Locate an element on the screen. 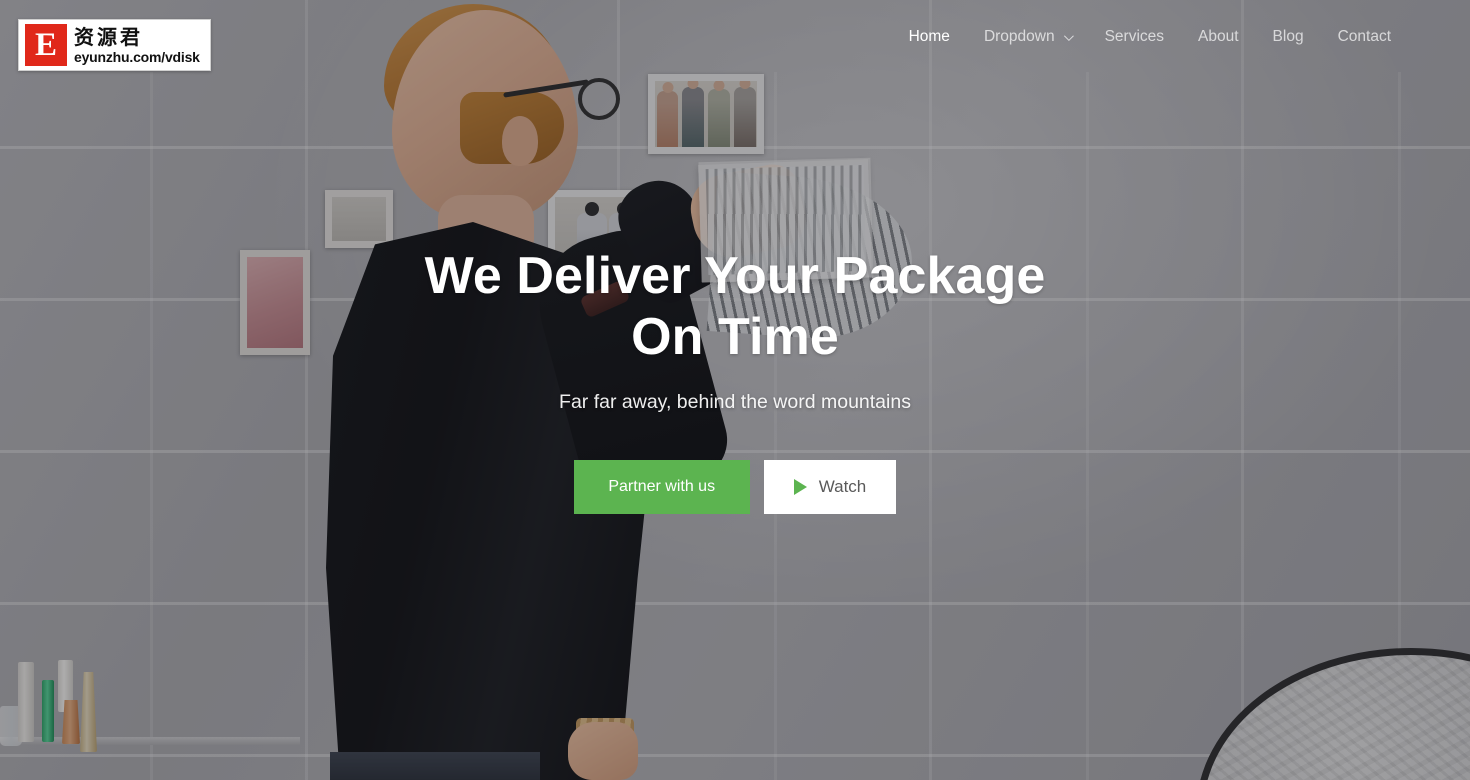 The width and height of the screenshot is (1470, 780). nav-item-label: Blog is located at coordinates (1288, 36).